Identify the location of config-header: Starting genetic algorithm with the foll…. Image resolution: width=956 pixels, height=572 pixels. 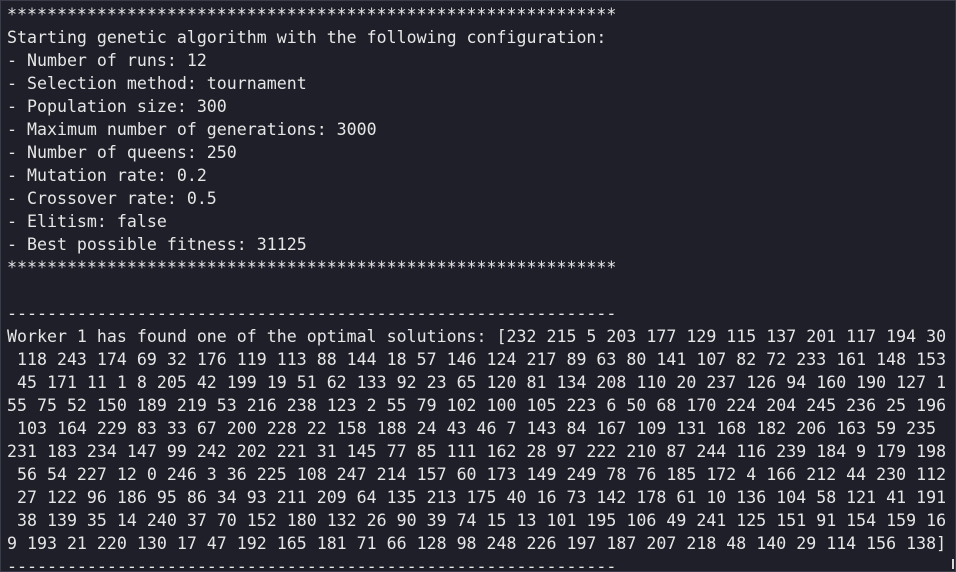
(307, 37).